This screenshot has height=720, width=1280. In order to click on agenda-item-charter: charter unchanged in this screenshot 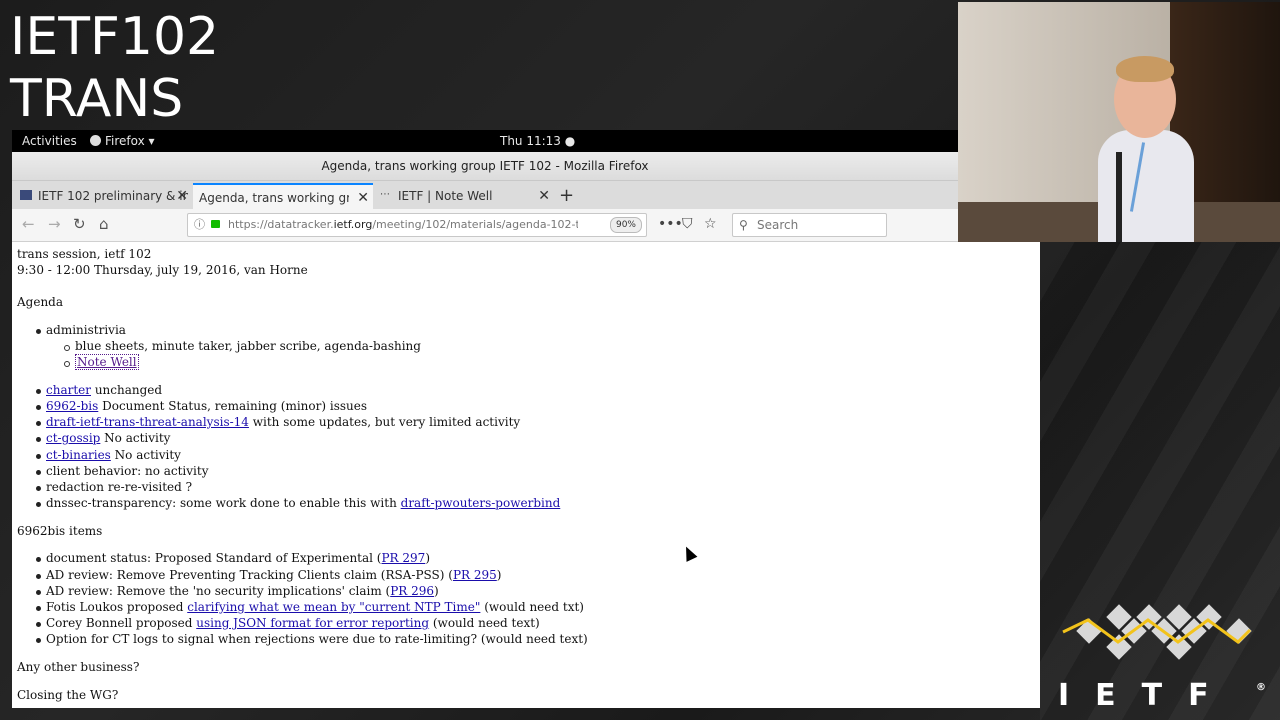, I will do `click(104, 390)`.